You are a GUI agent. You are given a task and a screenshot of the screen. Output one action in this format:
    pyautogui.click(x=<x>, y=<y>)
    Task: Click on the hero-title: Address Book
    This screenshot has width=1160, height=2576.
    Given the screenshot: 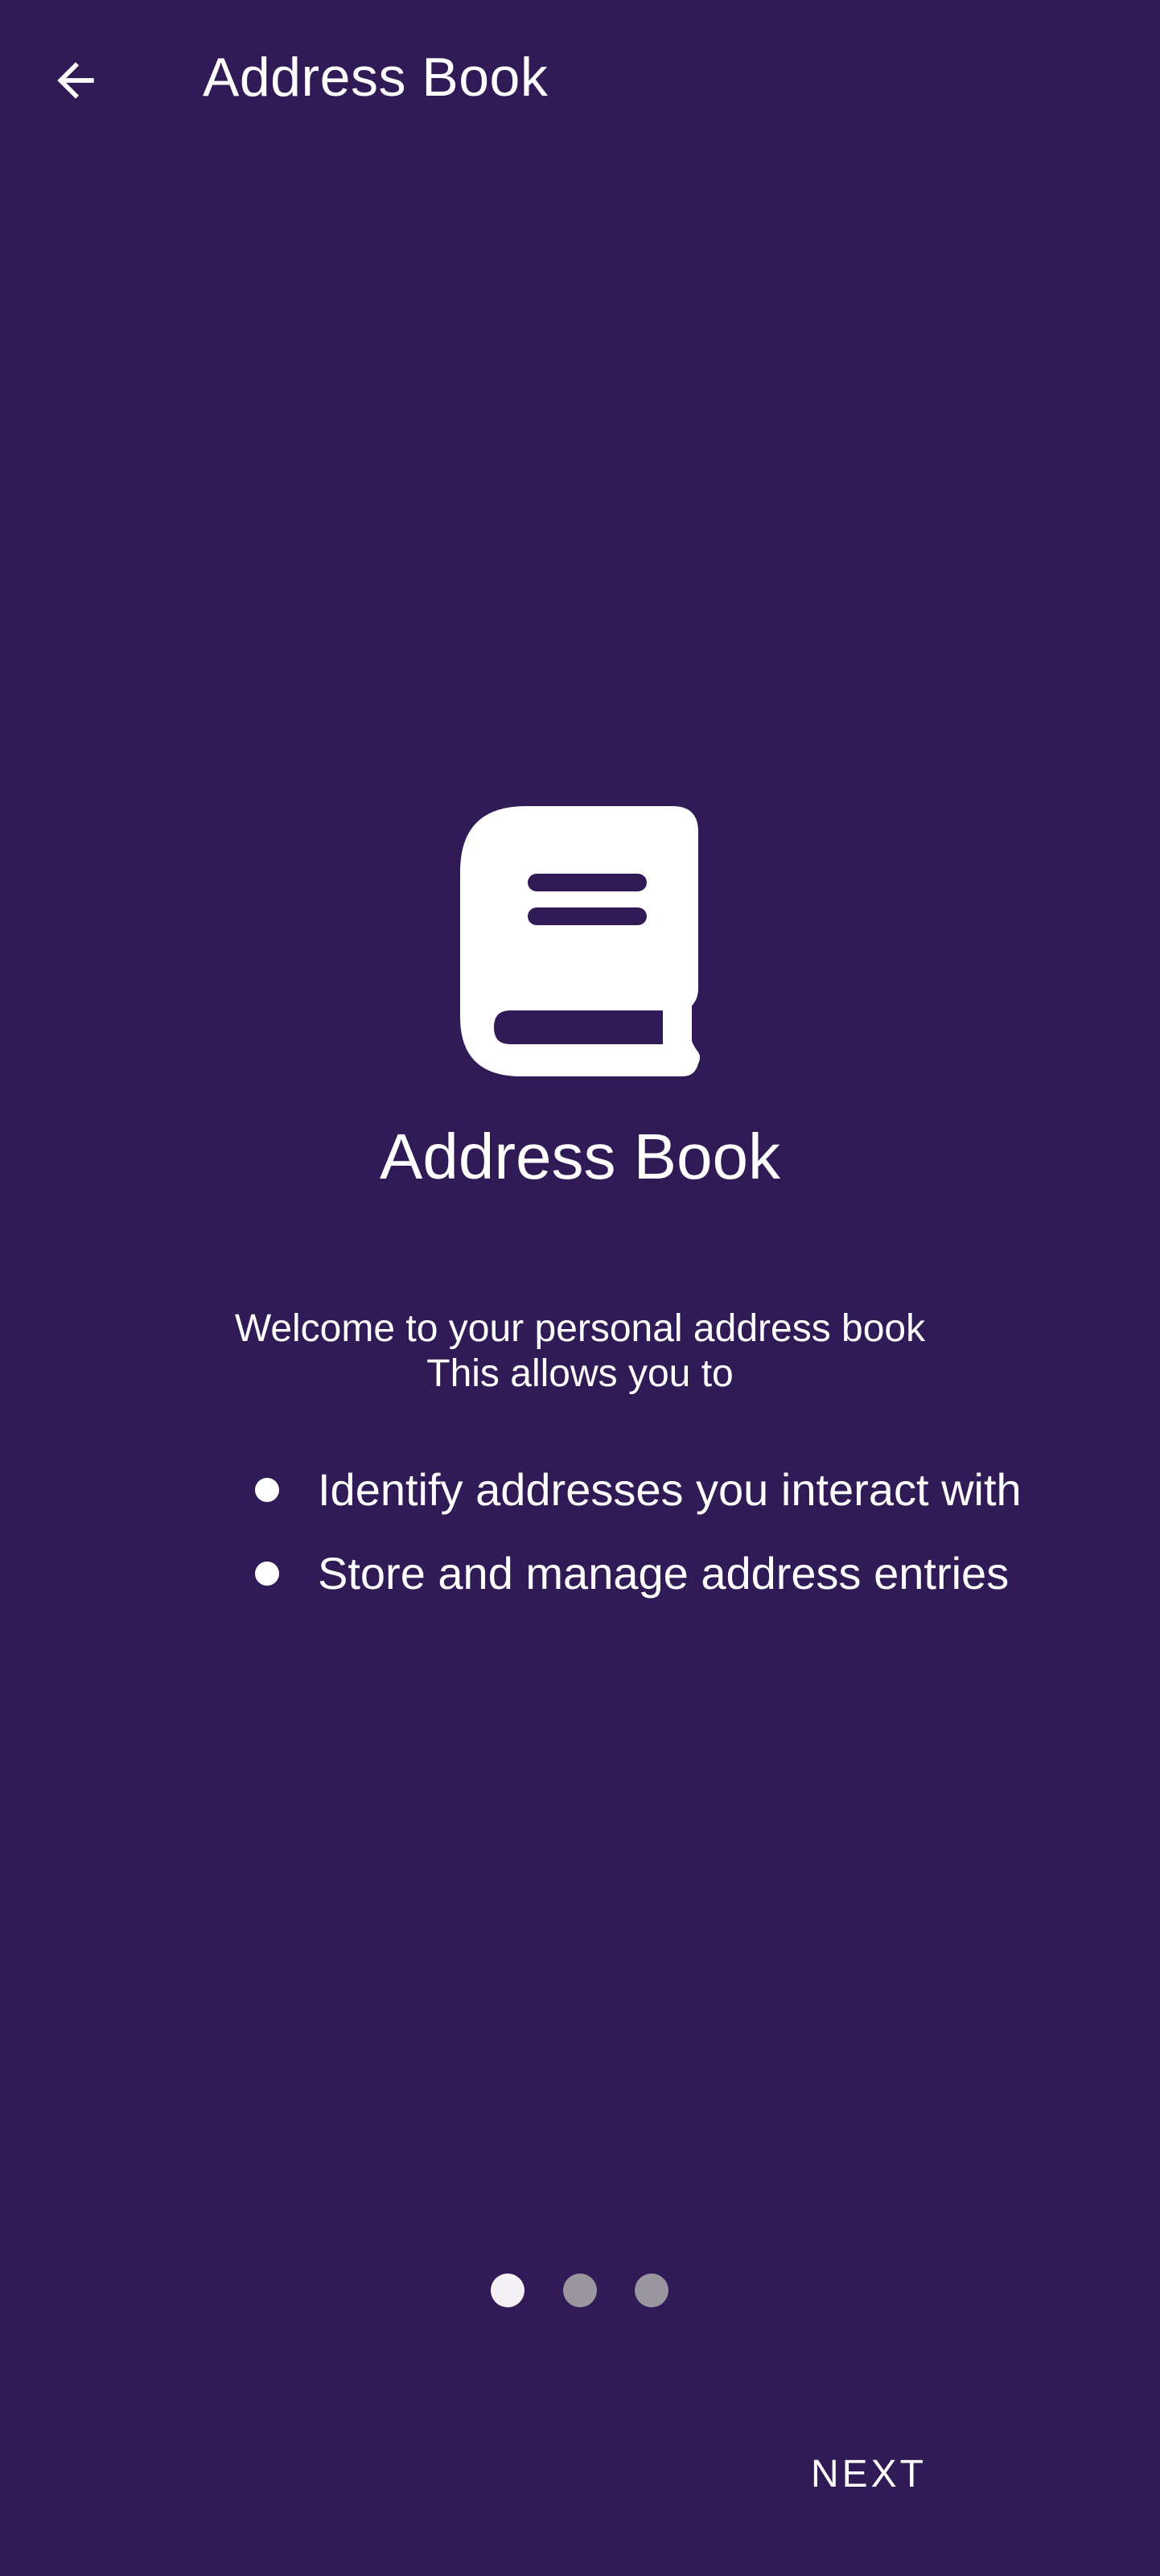 What is the action you would take?
    pyautogui.click(x=580, y=1156)
    